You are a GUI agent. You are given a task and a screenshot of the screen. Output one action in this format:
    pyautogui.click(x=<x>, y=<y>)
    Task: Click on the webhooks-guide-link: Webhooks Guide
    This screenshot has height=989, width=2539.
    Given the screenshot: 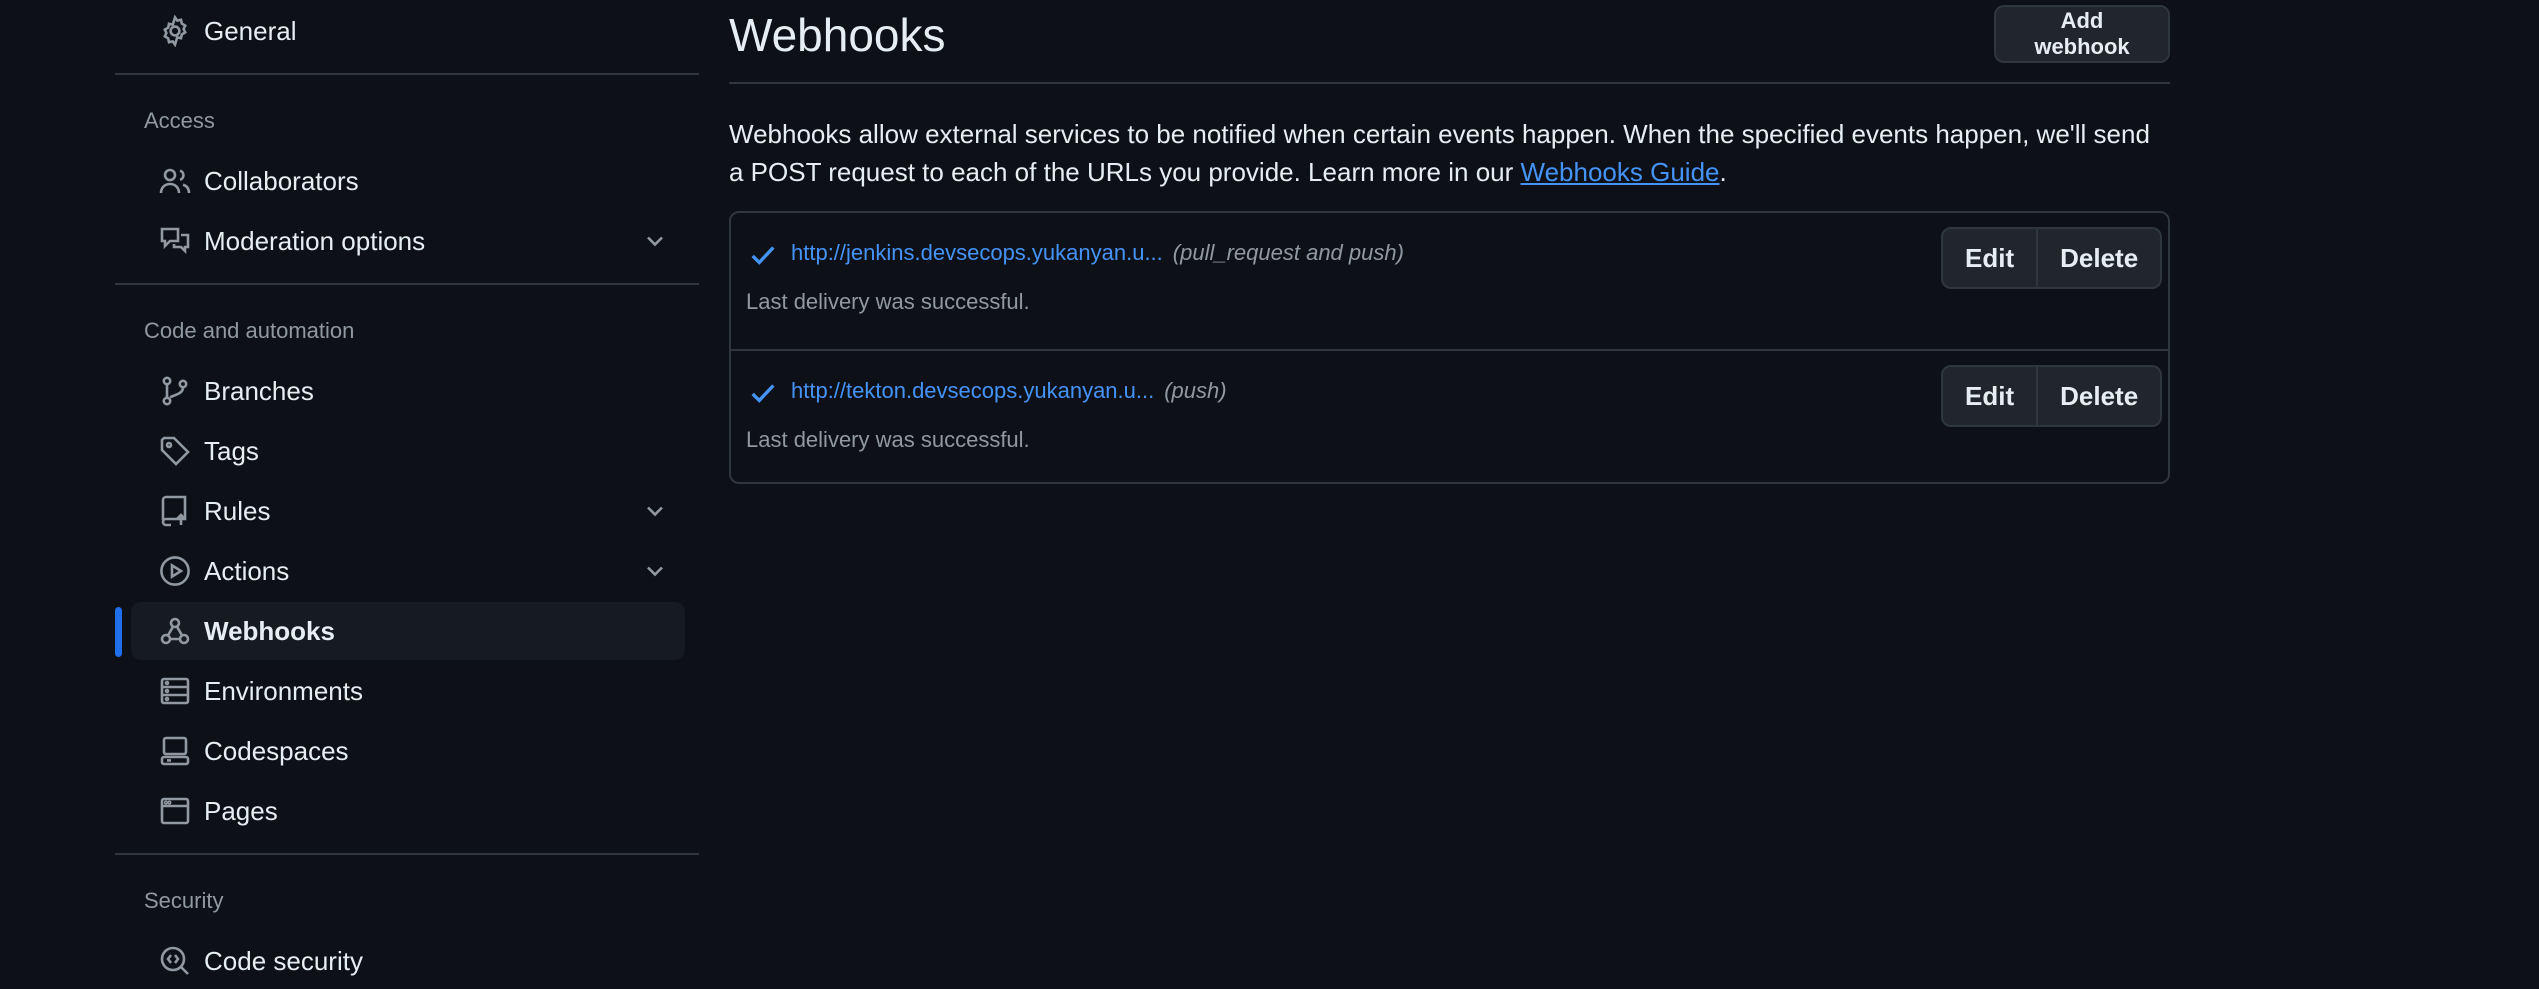 What is the action you would take?
    pyautogui.click(x=1620, y=172)
    